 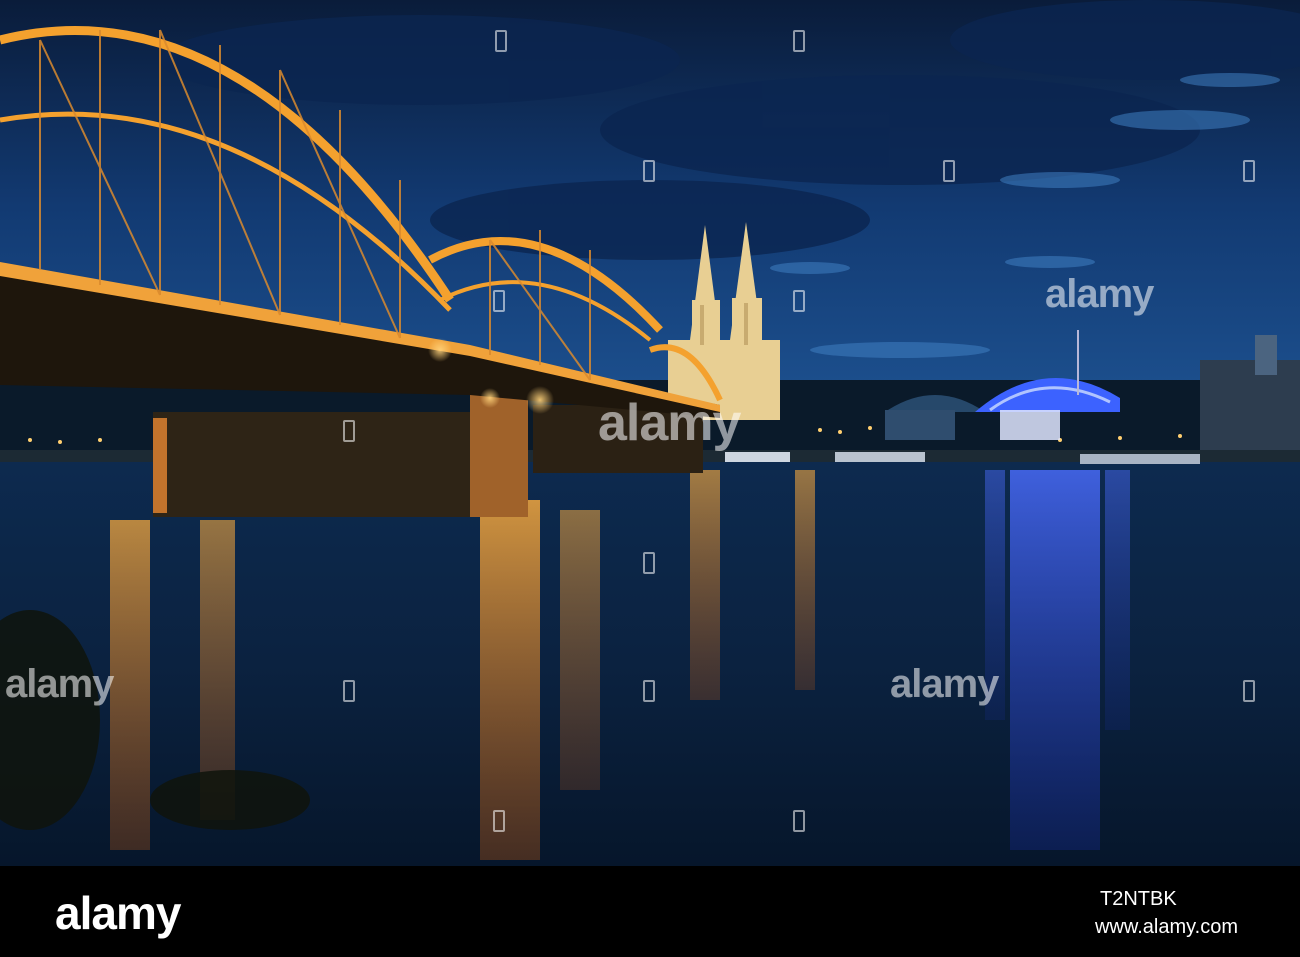 What do you see at coordinates (650, 911) in the screenshot?
I see `footer-bar: alamy T2NTBK www.alamy.com` at bounding box center [650, 911].